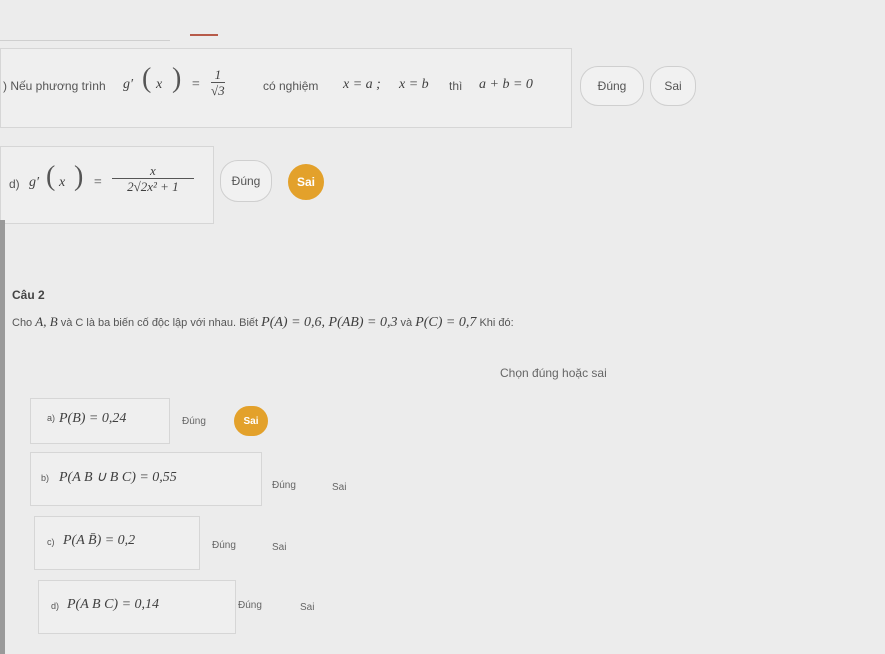 The image size is (885, 654). I want to click on fraction-denominator: 2√2x² + 1, so click(153, 186).